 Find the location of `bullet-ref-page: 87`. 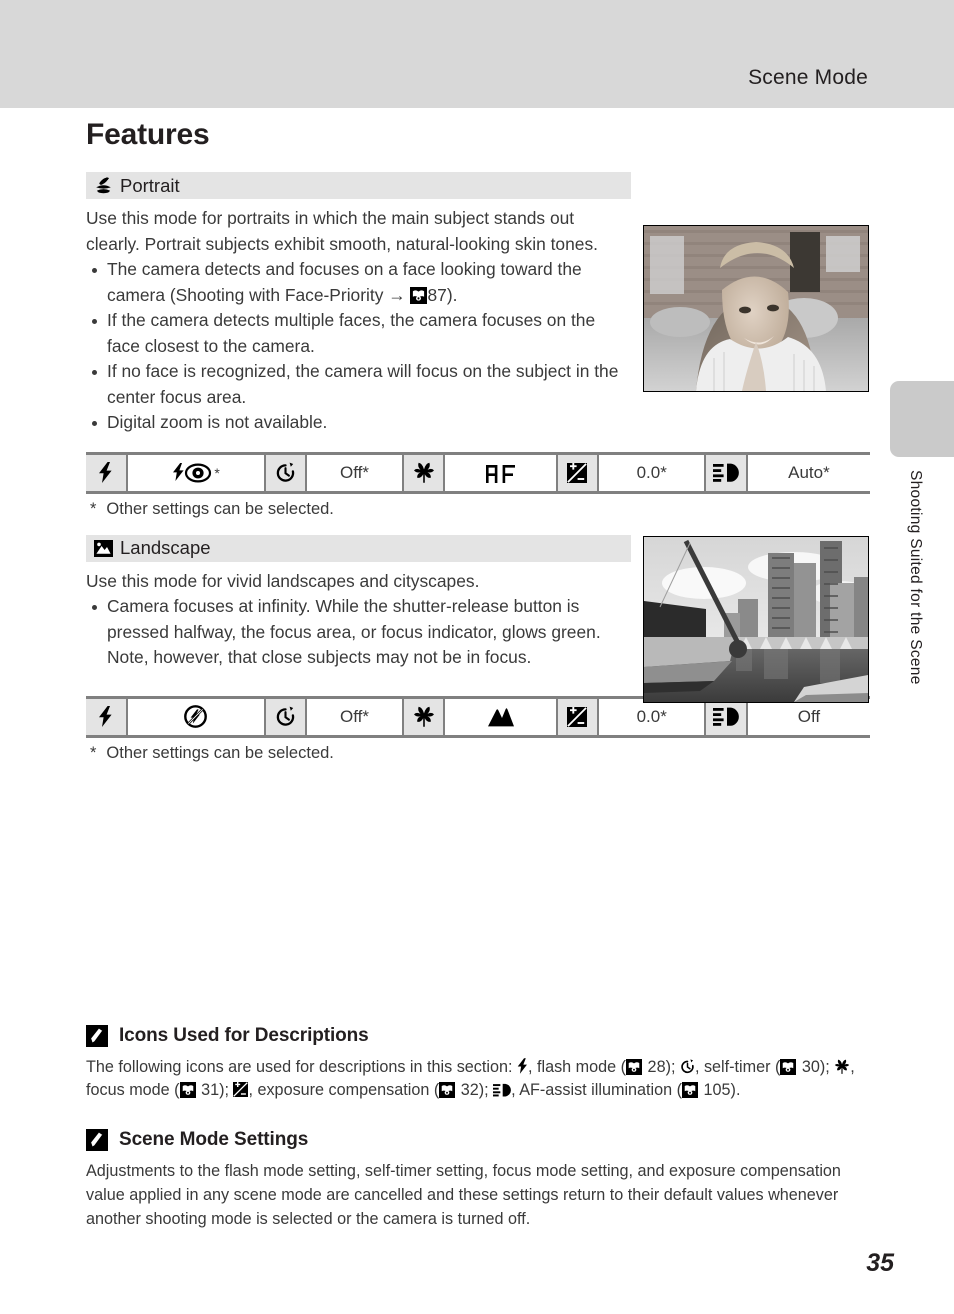

bullet-ref-page: 87 is located at coordinates (437, 294).